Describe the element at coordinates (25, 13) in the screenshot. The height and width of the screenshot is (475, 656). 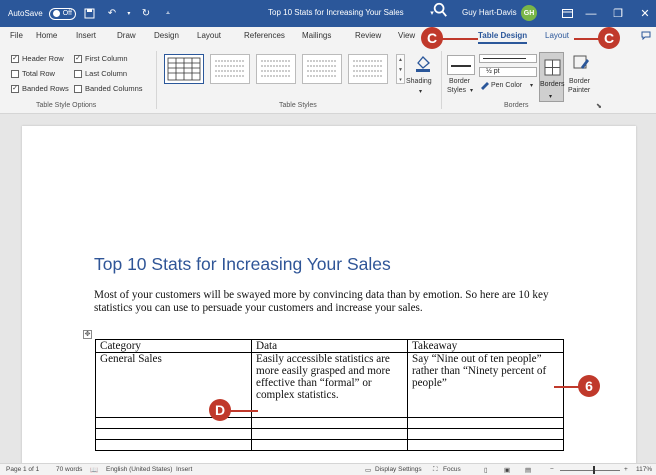
I see `autosave-label: AutoSave` at that location.